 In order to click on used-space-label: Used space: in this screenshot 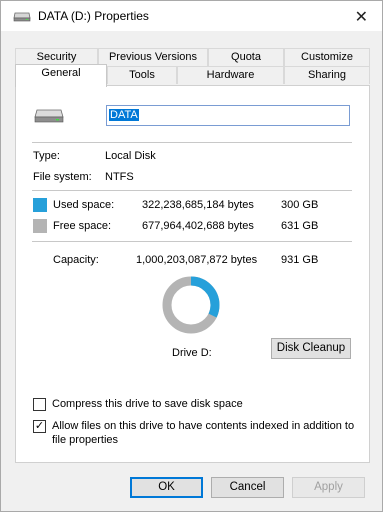, I will do `click(84, 205)`.